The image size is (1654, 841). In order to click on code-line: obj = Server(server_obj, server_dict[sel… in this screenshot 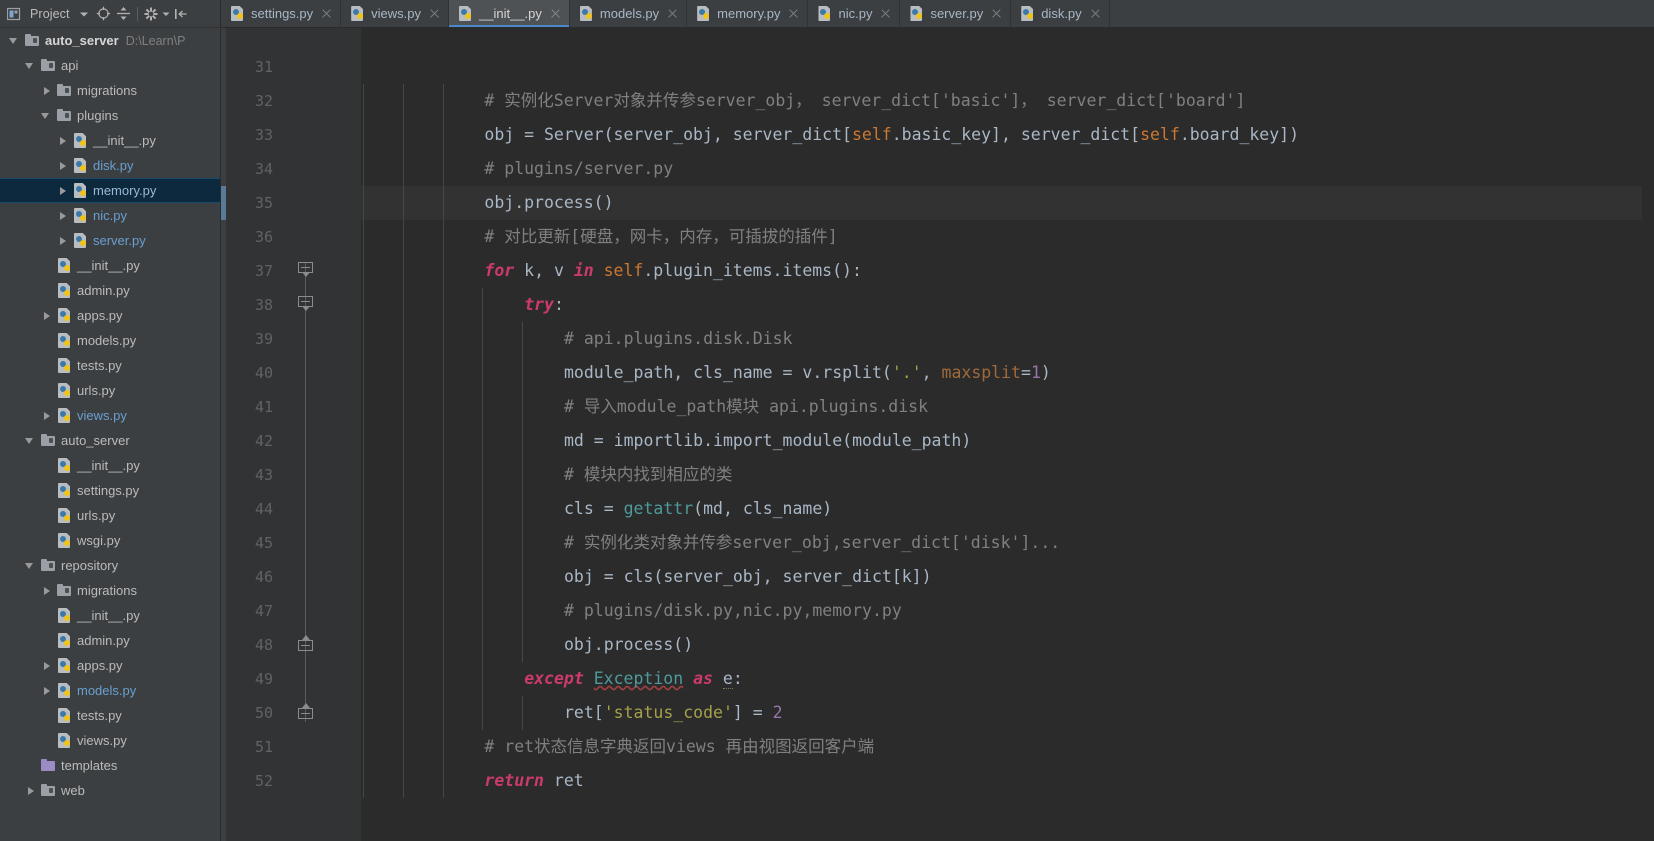, I will do `click(1007, 135)`.